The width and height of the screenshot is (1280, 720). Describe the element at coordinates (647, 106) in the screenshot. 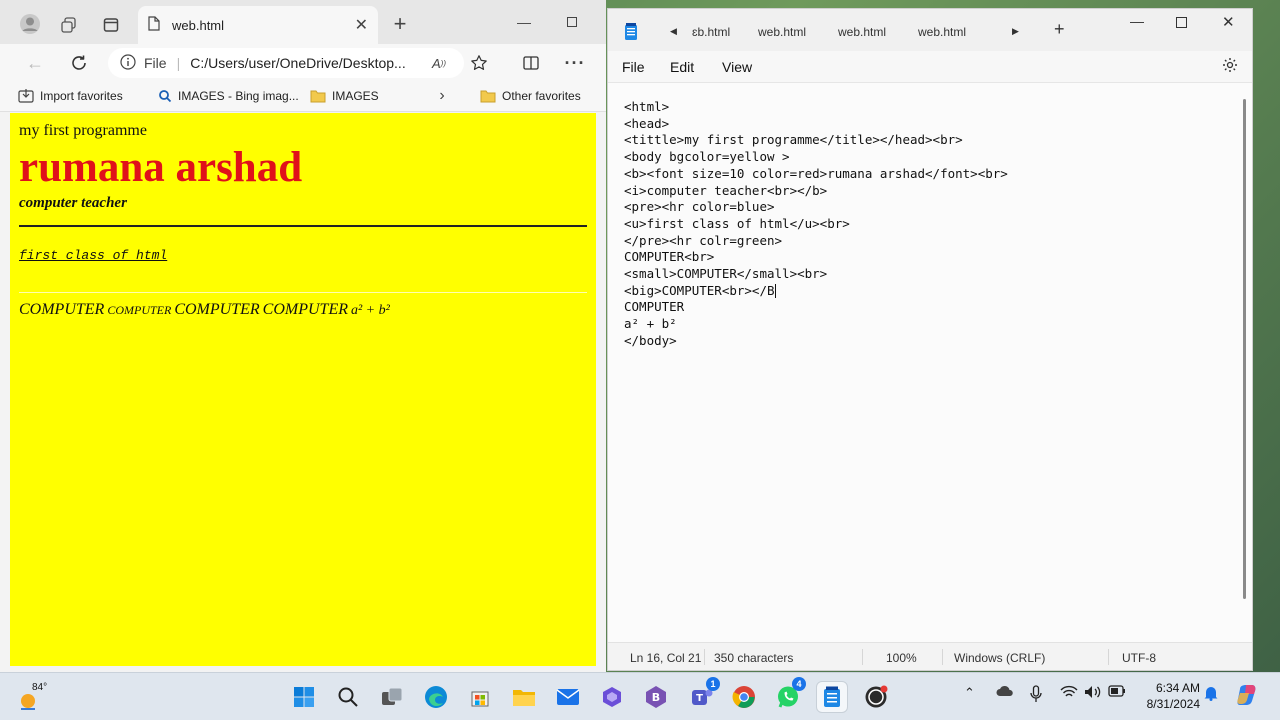

I see `code-line: <html>` at that location.